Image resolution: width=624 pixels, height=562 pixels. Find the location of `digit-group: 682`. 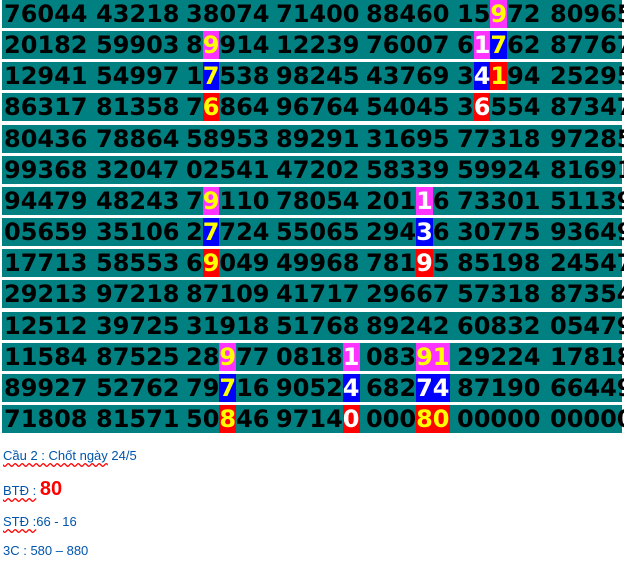

digit-group: 682 is located at coordinates (391, 388).